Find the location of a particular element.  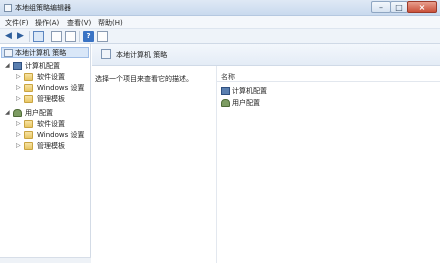

tree-label: 用户配置 is located at coordinates (39, 113).